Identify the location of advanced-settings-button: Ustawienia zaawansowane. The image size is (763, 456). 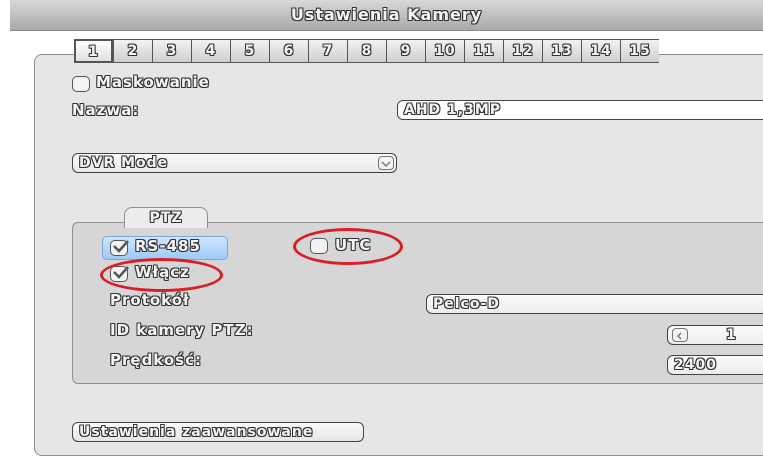
(218, 432).